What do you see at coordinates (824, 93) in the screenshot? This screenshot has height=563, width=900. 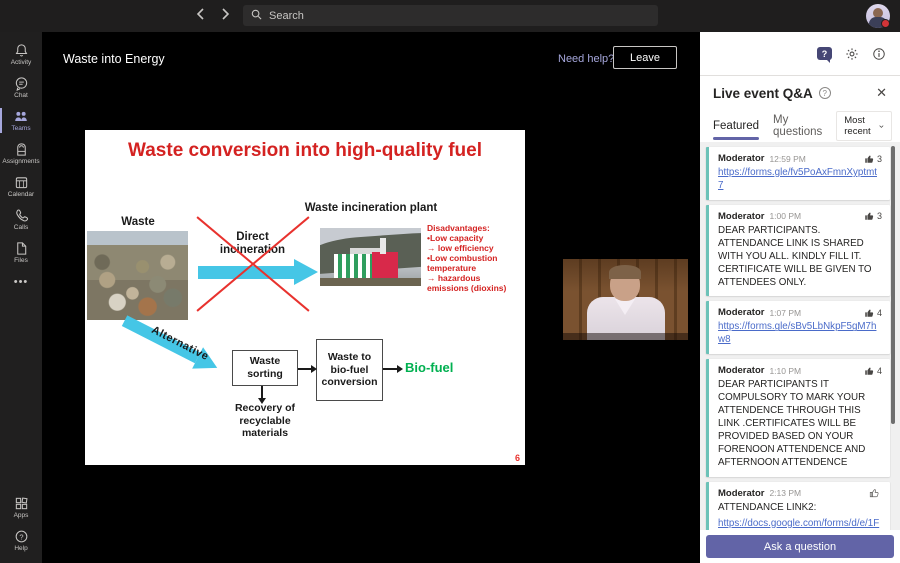 I see `qa-help-icon: ?` at bounding box center [824, 93].